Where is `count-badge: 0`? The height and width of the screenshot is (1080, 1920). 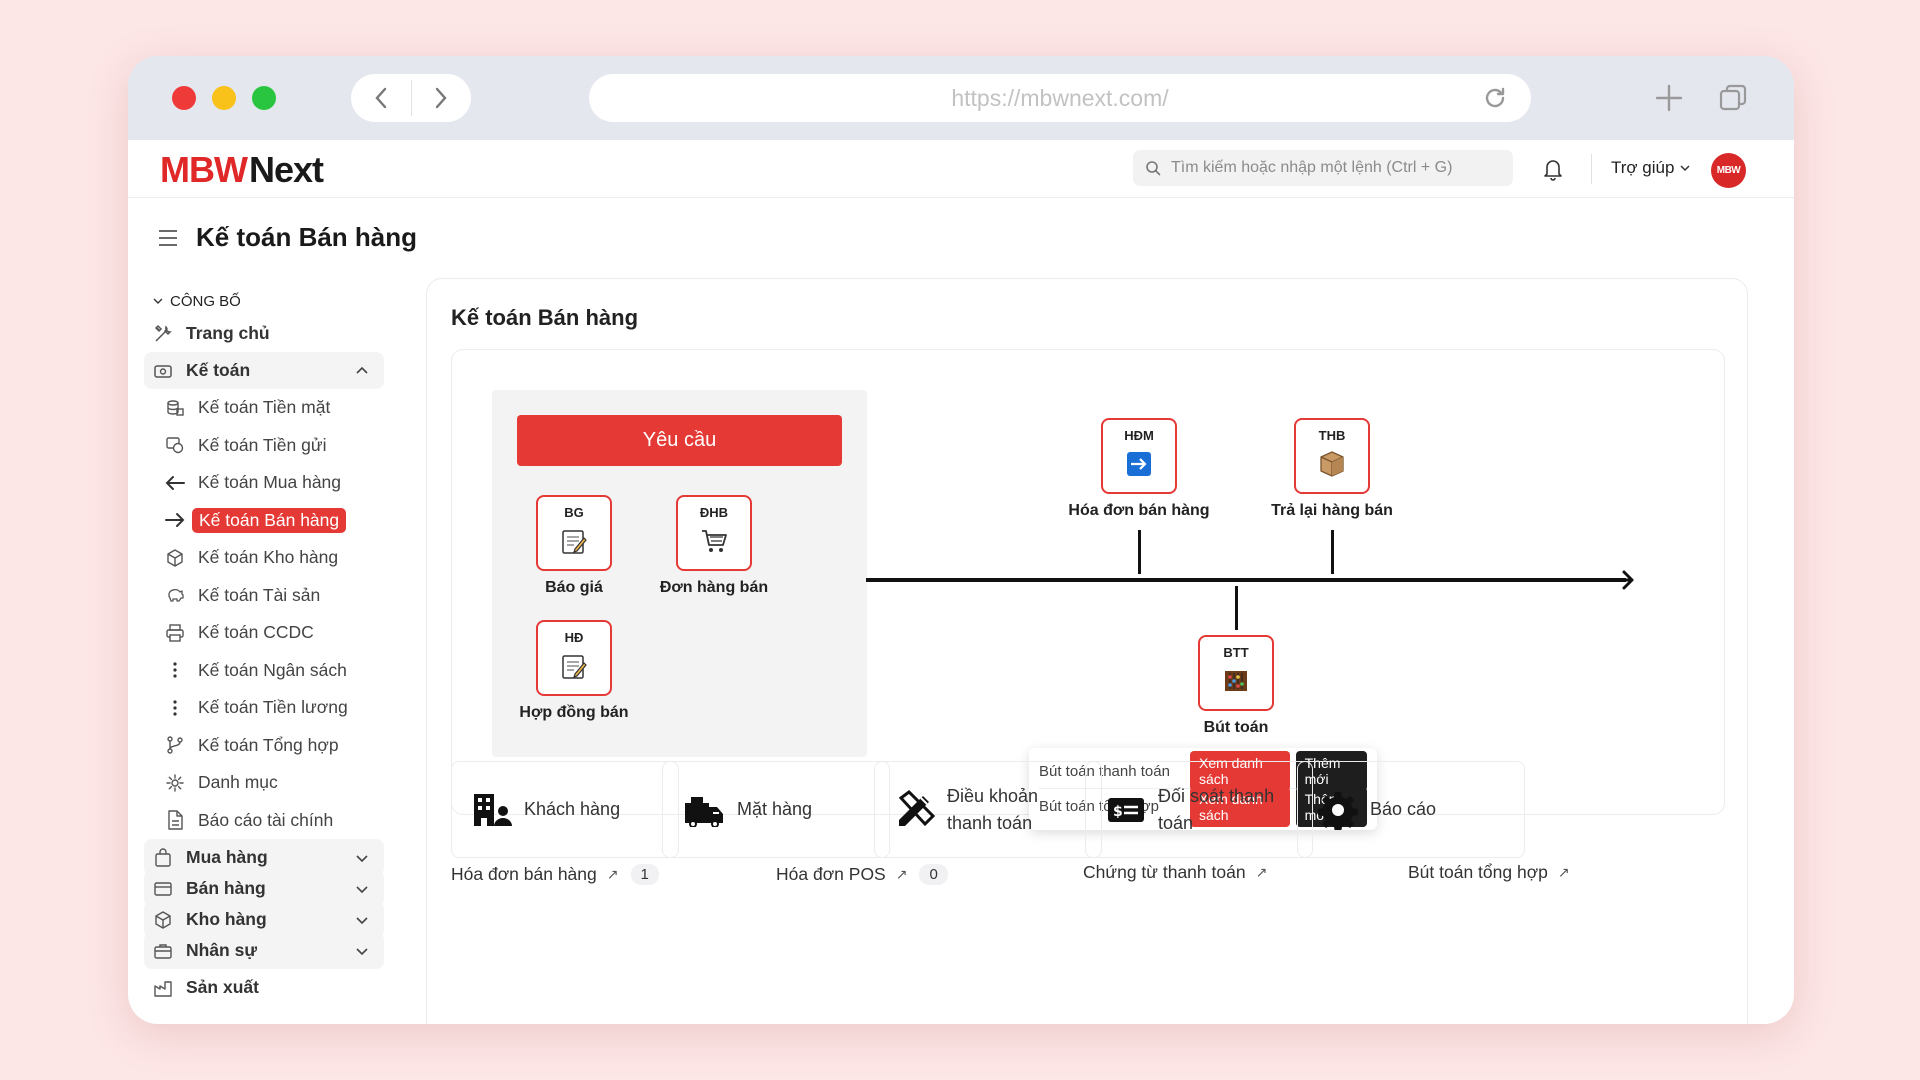
count-badge: 0 is located at coordinates (933, 874).